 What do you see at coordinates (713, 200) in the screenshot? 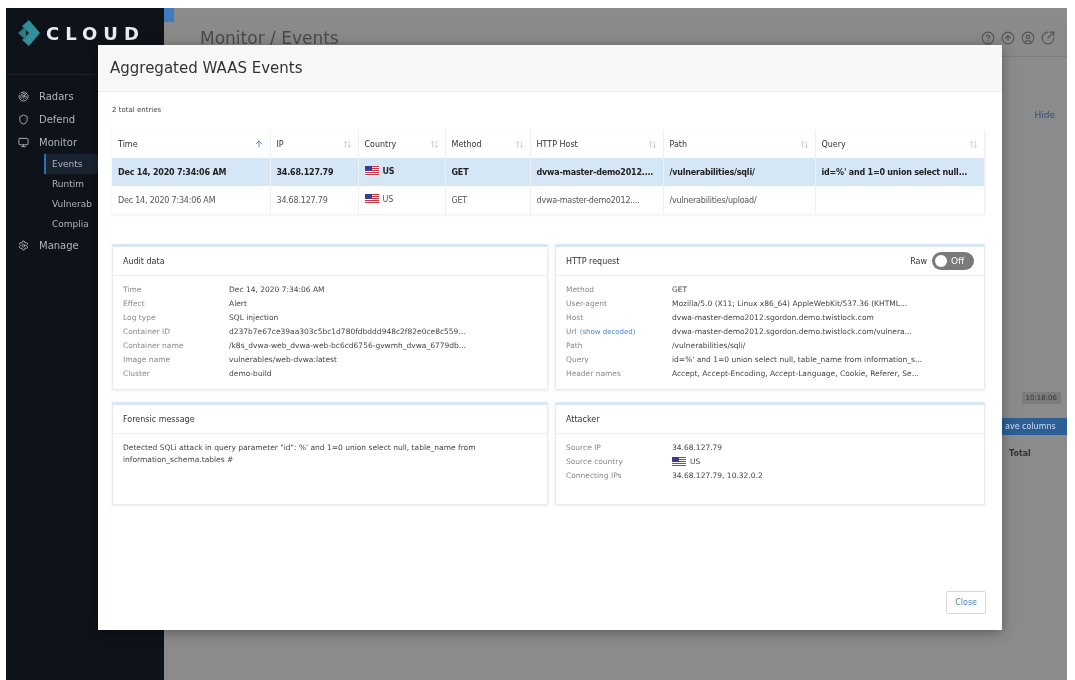
I see `table-cell: /vulnerabilities/upload/` at bounding box center [713, 200].